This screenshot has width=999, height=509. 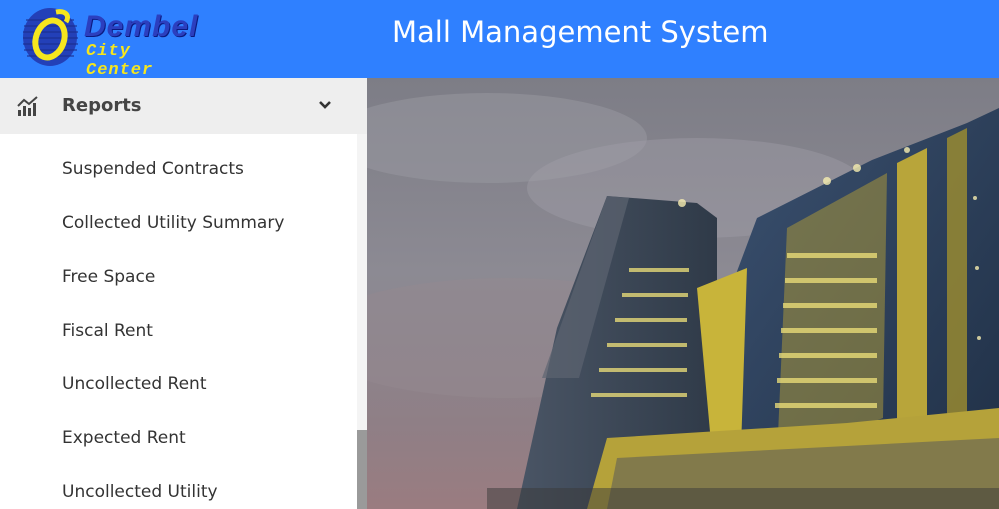 What do you see at coordinates (107, 331) in the screenshot?
I see `sidebar-item-fiscal-rent: Fiscal Rent` at bounding box center [107, 331].